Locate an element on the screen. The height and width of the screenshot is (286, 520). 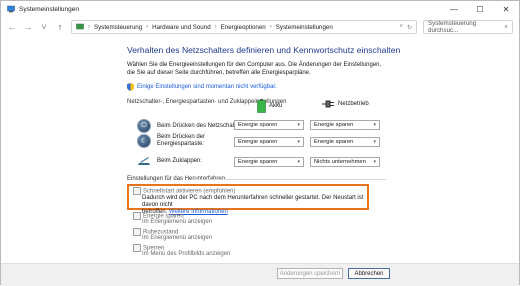
search-icon: ⌕ is located at coordinates (506, 27).